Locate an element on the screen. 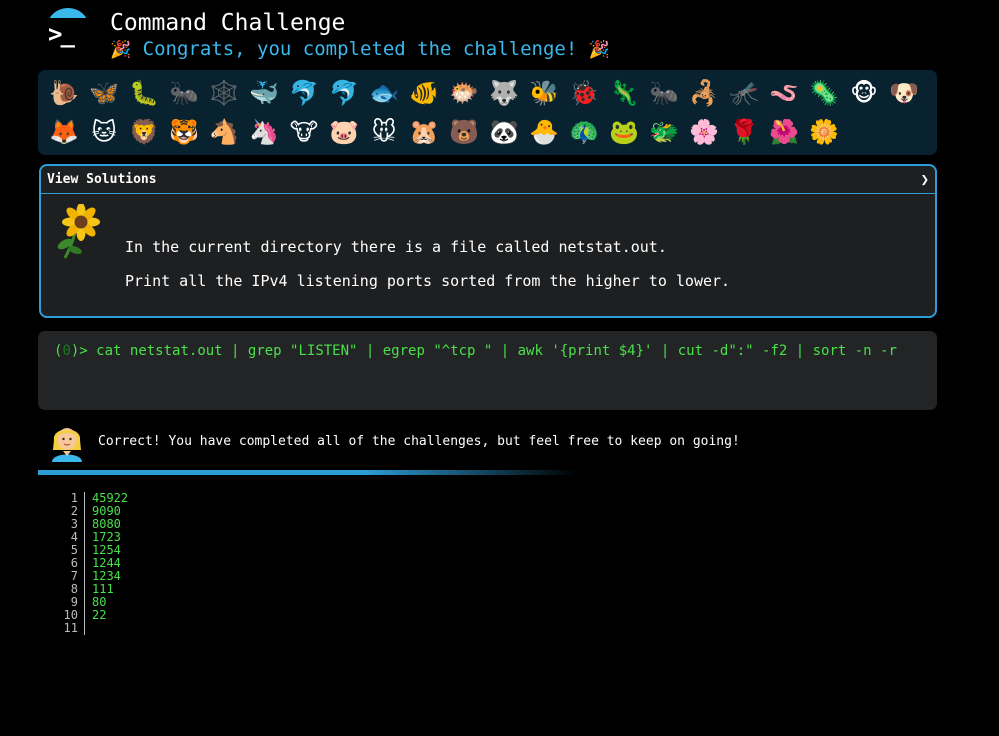 This screenshot has width=999, height=736. challenge-emoji-icon: 🕸️ is located at coordinates (224, 93).